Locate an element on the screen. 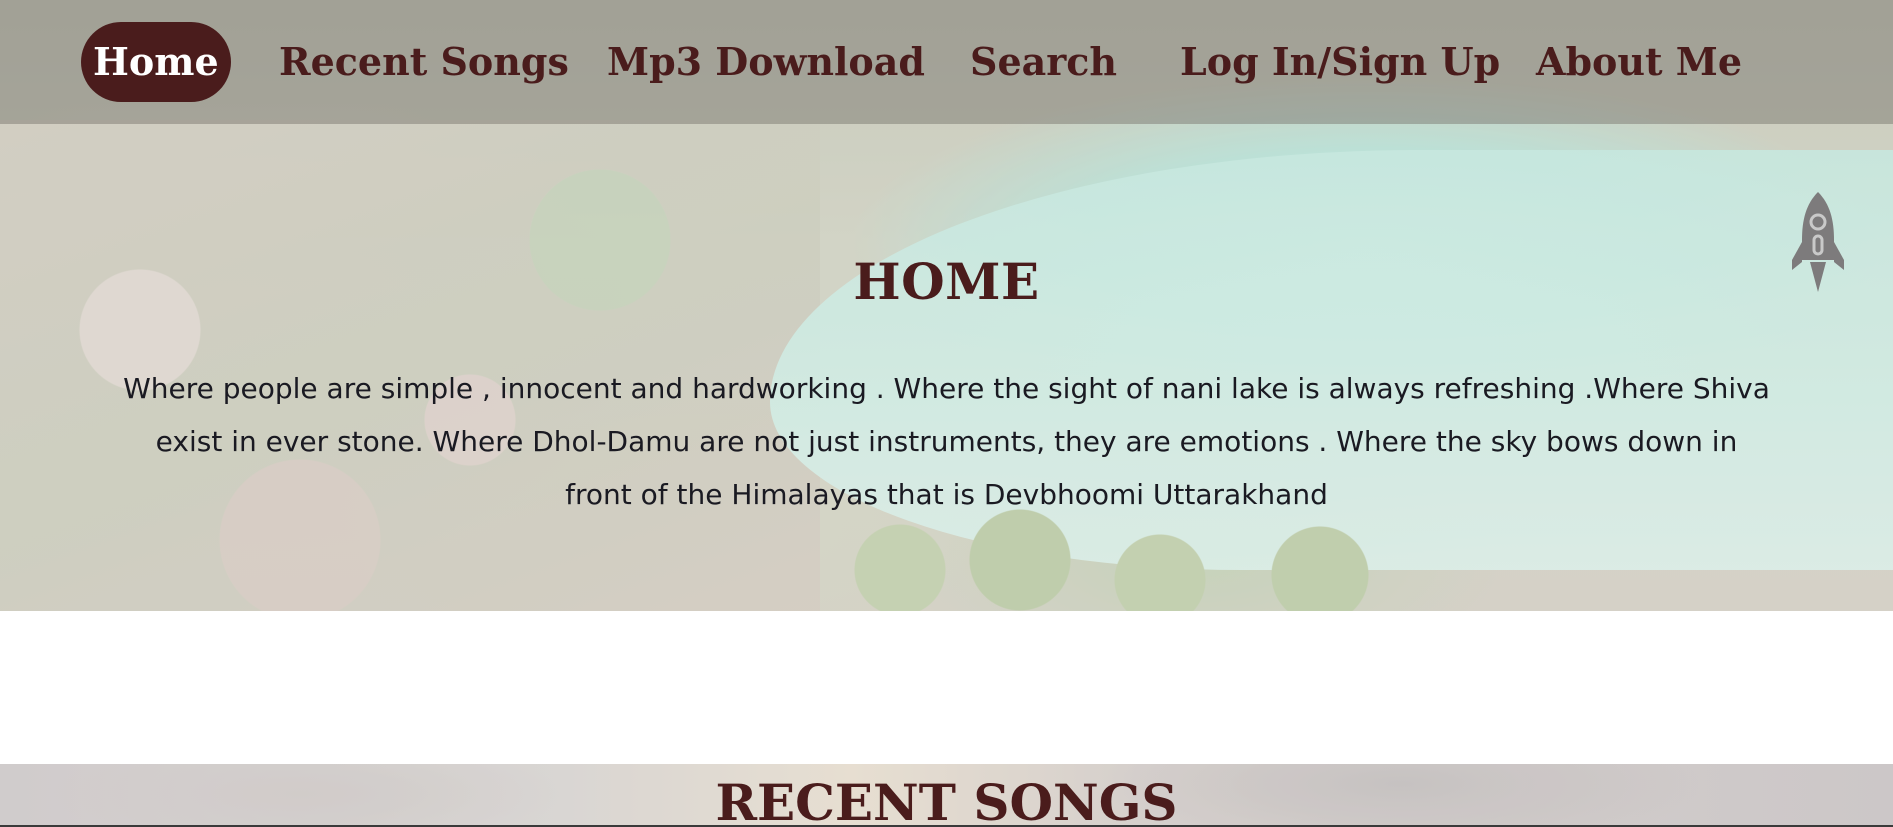 Image resolution: width=1893 pixels, height=827 pixels. rocket-icon is located at coordinates (1818, 242).